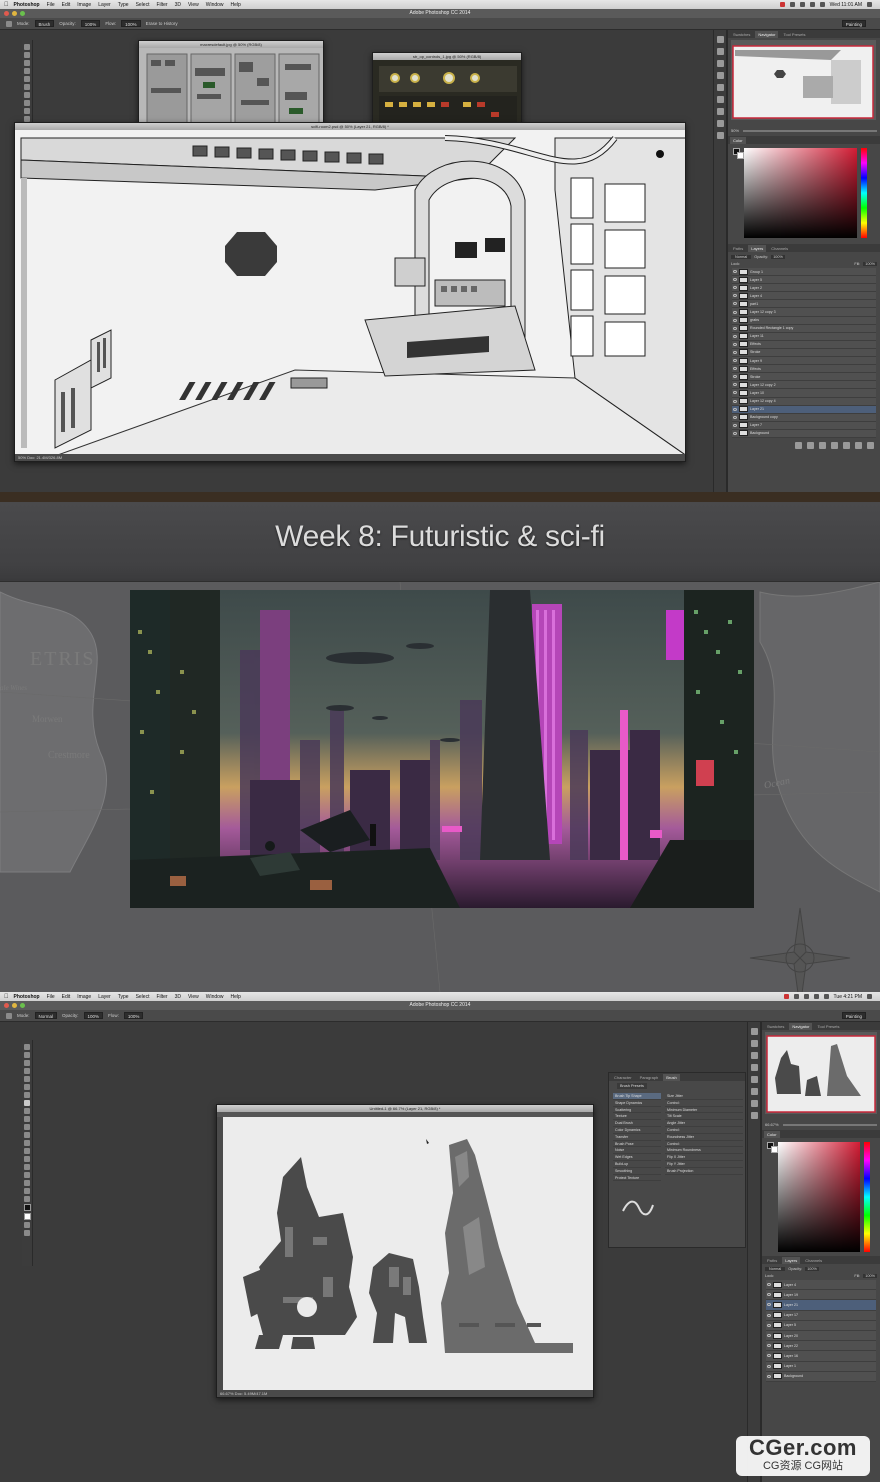 Image resolution: width=880 pixels, height=1482 pixels. What do you see at coordinates (822, 4) in the screenshot?
I see `battery-icon` at bounding box center [822, 4].